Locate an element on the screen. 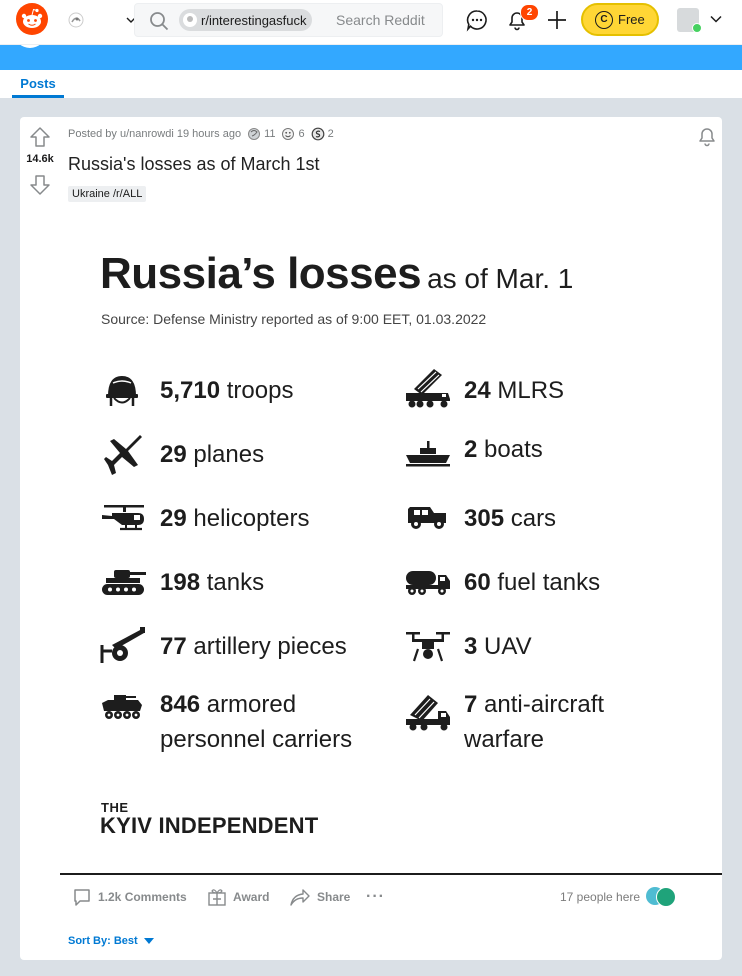  jeep-icon is located at coordinates (427, 518).